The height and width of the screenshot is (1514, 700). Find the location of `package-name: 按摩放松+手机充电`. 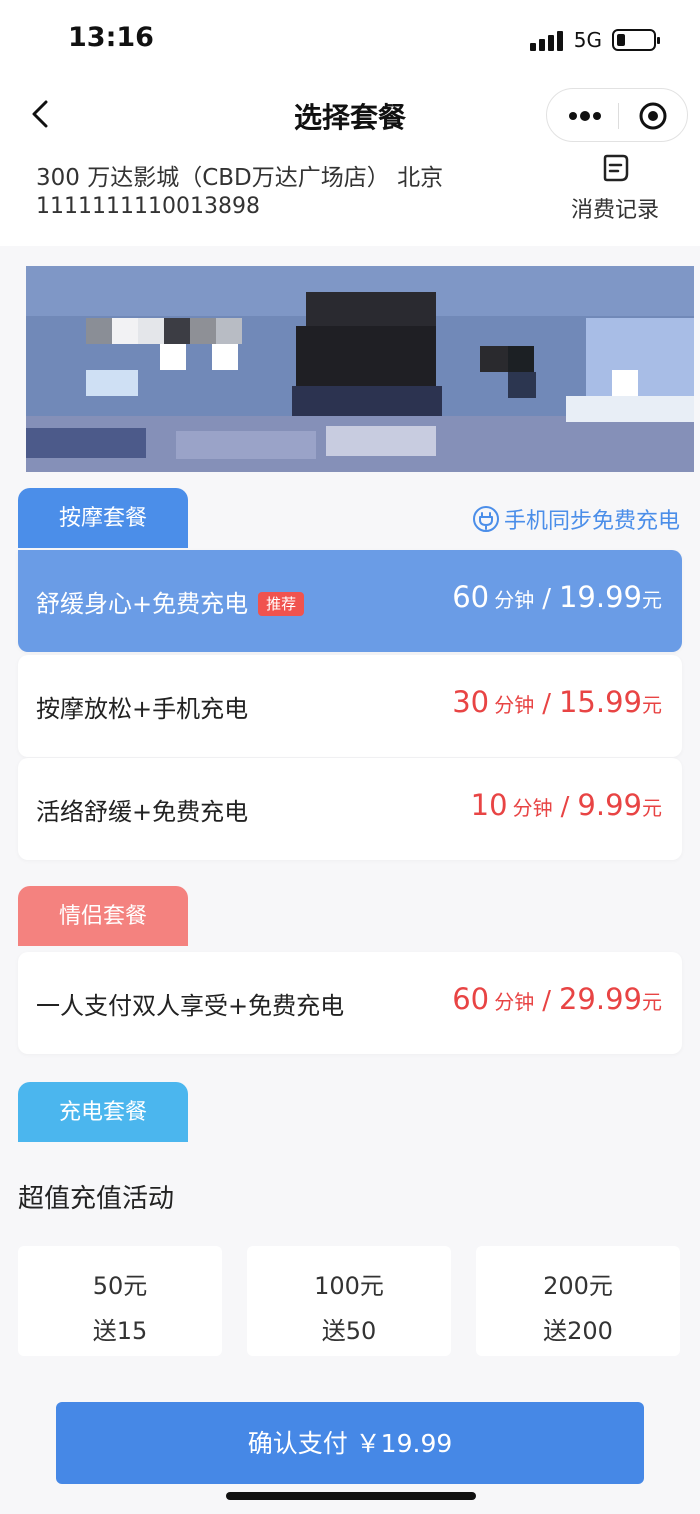

package-name: 按摩放松+手机充电 is located at coordinates (142, 709).